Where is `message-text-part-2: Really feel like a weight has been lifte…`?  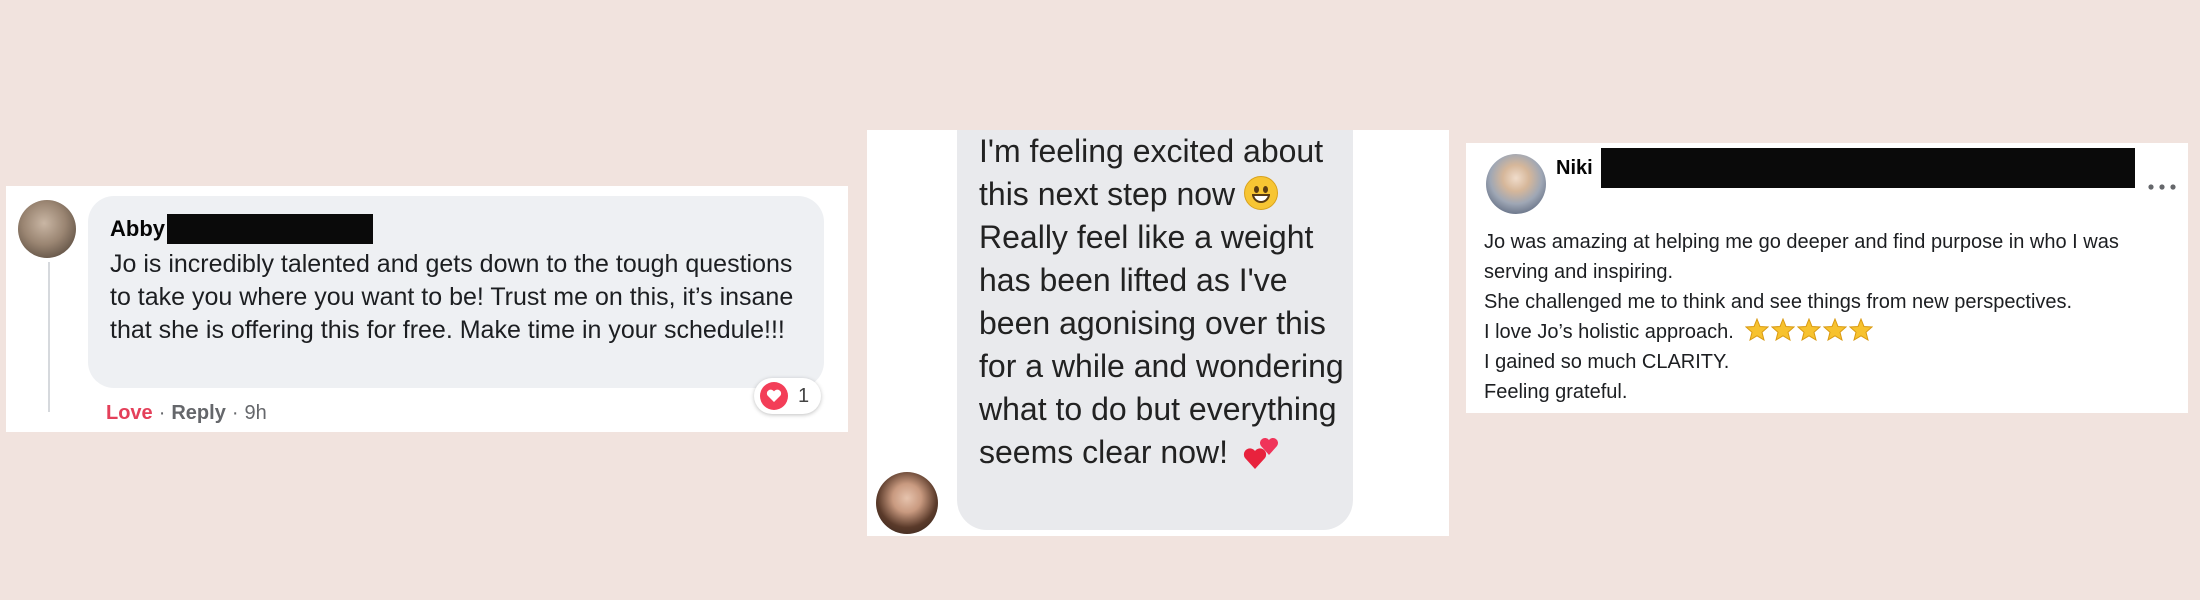 message-text-part-2: Really feel like a weight has been lifte… is located at coordinates (1161, 344).